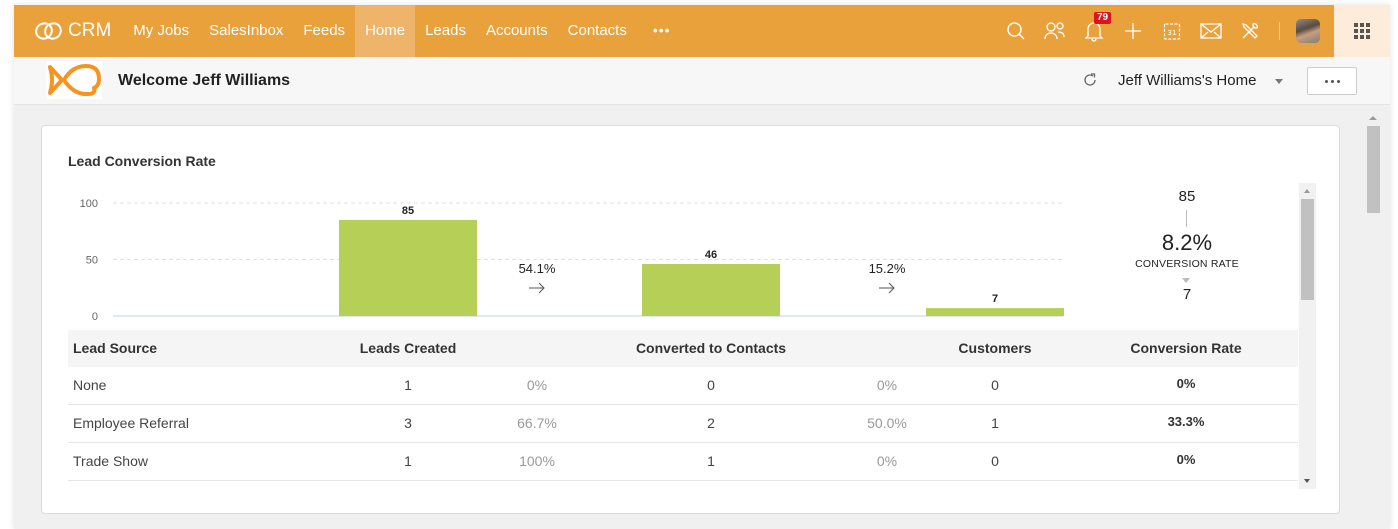  What do you see at coordinates (683, 386) in the screenshot?
I see `table-row: None 1 0% 0 0% 0 0%` at bounding box center [683, 386].